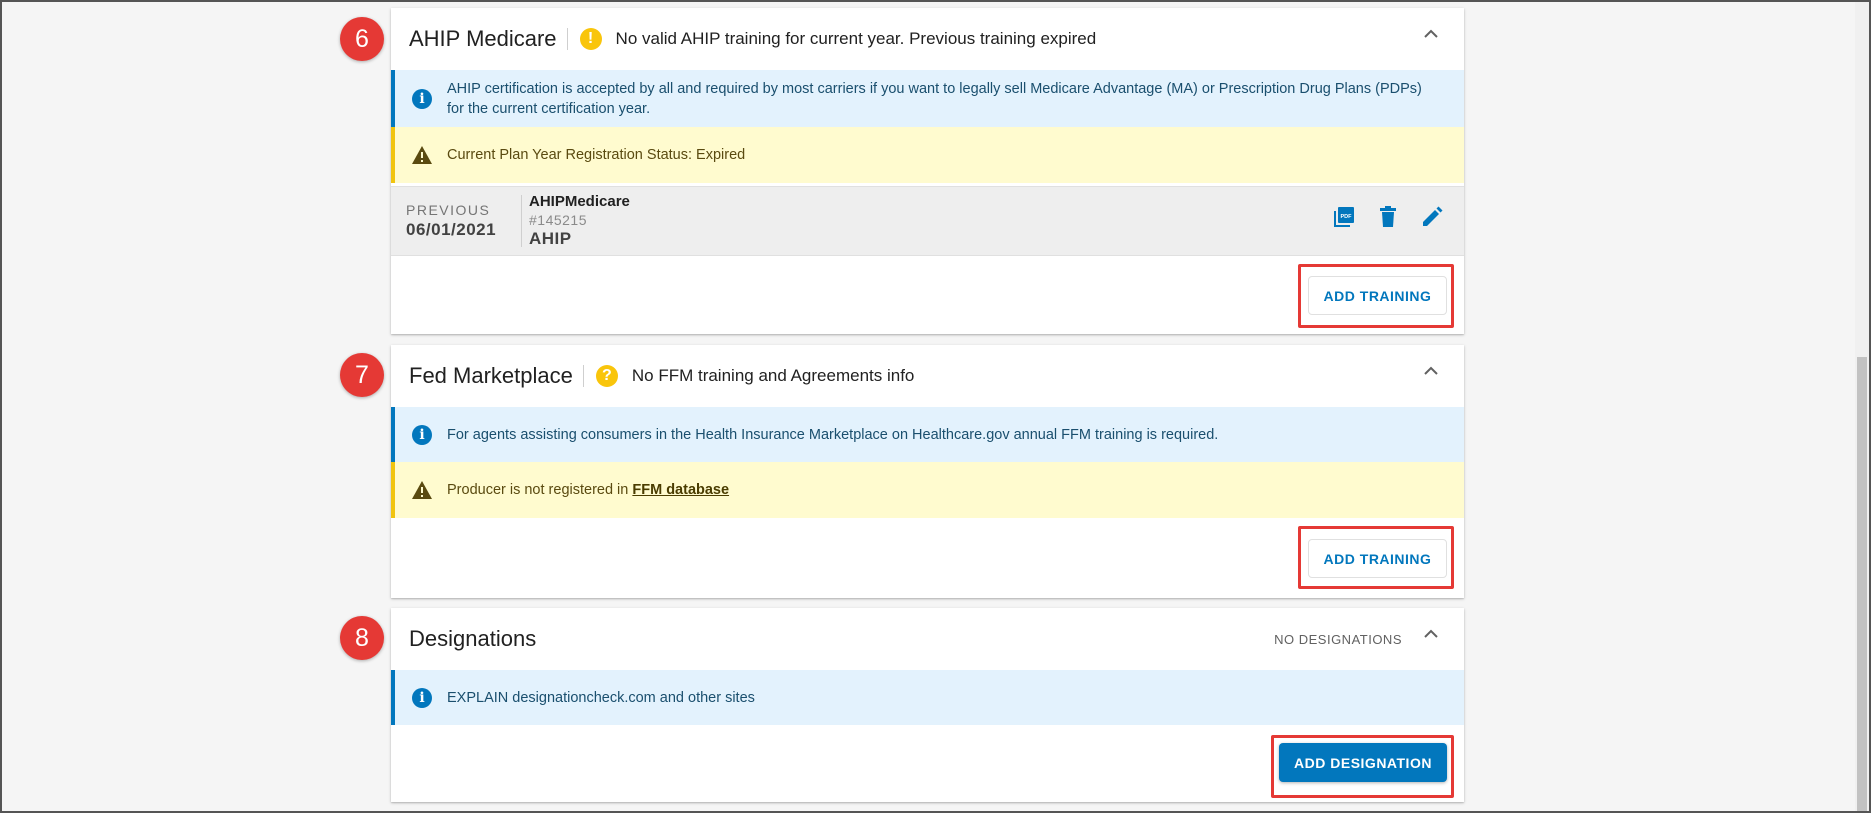 This screenshot has height=813, width=1871. I want to click on record-divider, so click(521, 221).